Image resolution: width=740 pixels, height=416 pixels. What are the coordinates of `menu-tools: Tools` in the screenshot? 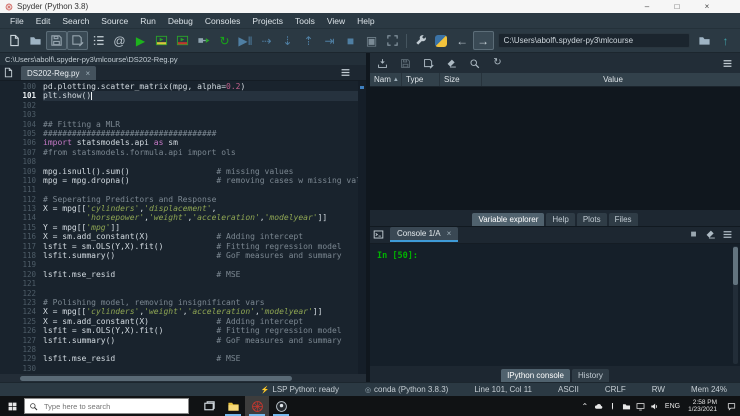 It's located at (305, 21).